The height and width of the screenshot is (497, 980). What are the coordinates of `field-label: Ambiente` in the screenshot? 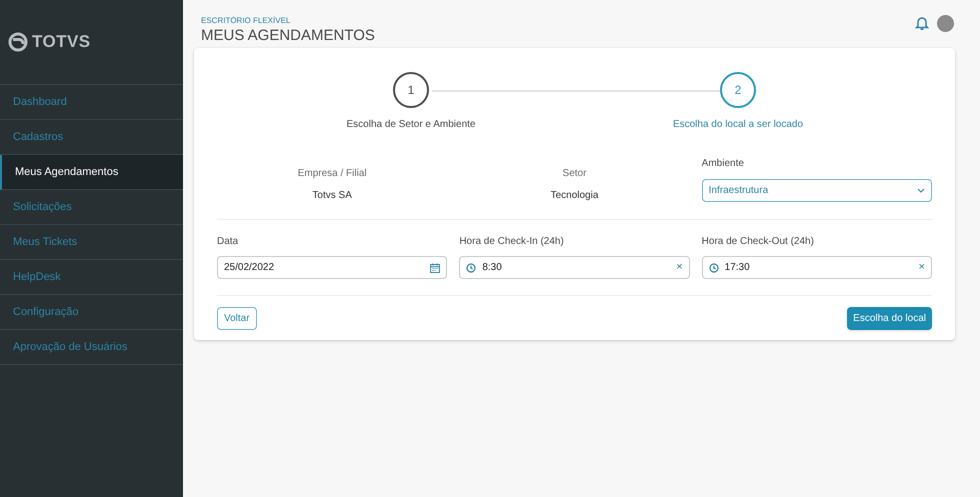 It's located at (723, 164).